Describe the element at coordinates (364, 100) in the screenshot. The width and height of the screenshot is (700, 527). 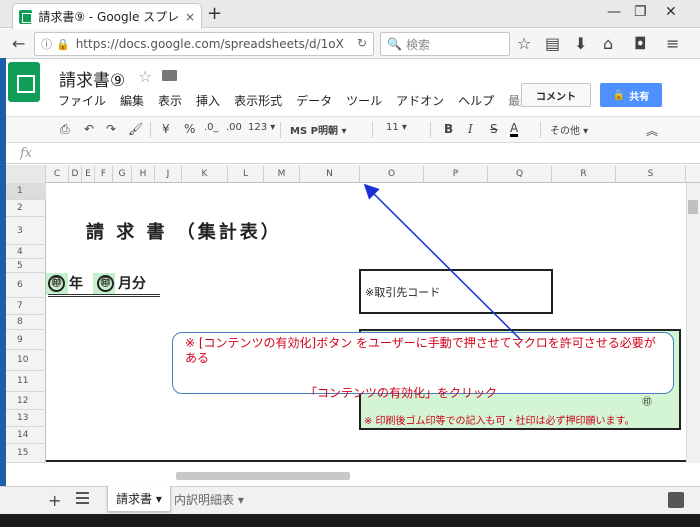
I see `menu-tools: ツール` at that location.